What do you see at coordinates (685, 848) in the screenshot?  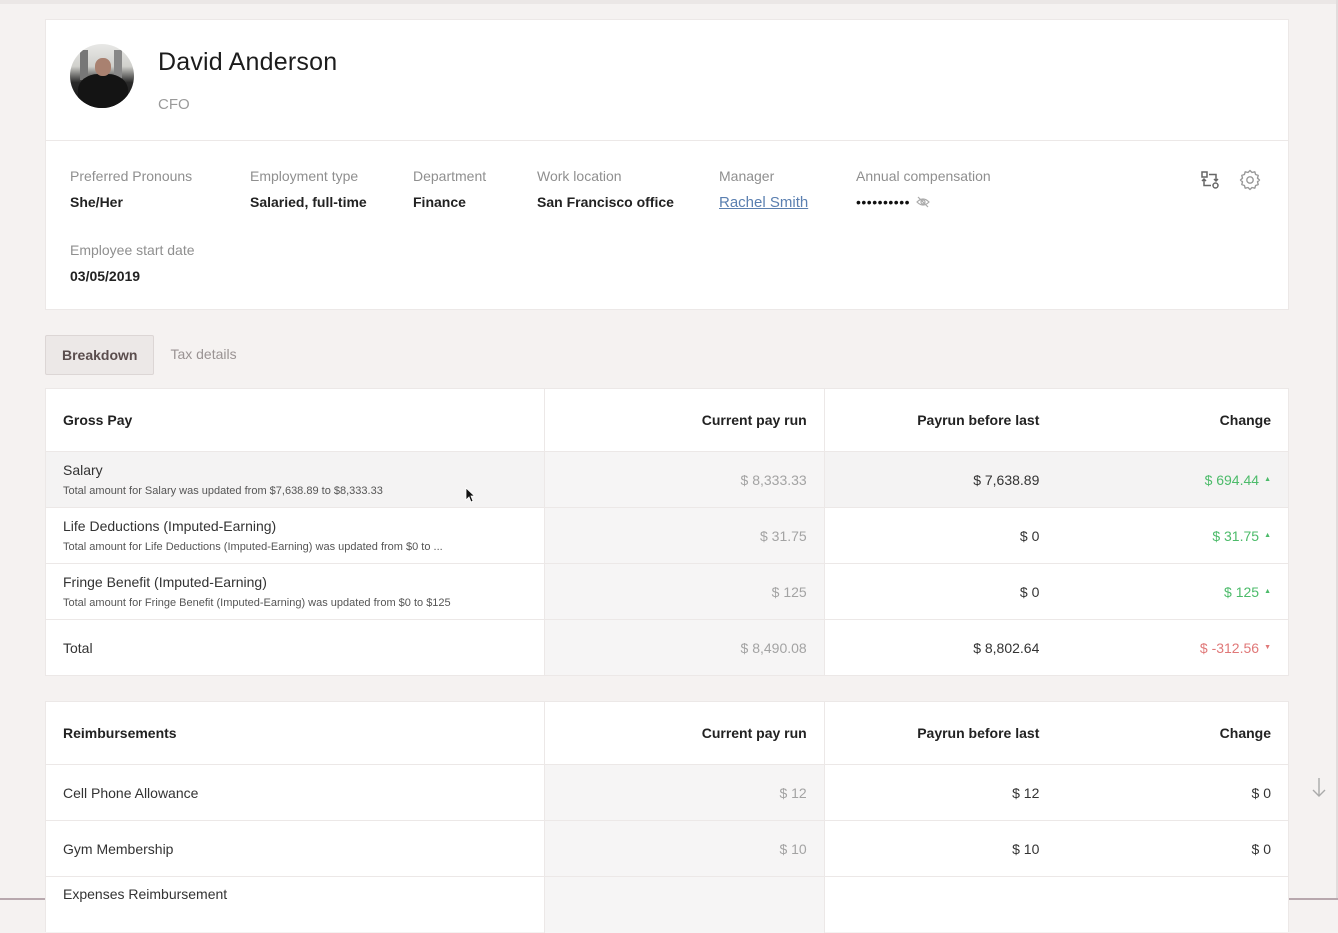 I see `current-value: $ 10` at bounding box center [685, 848].